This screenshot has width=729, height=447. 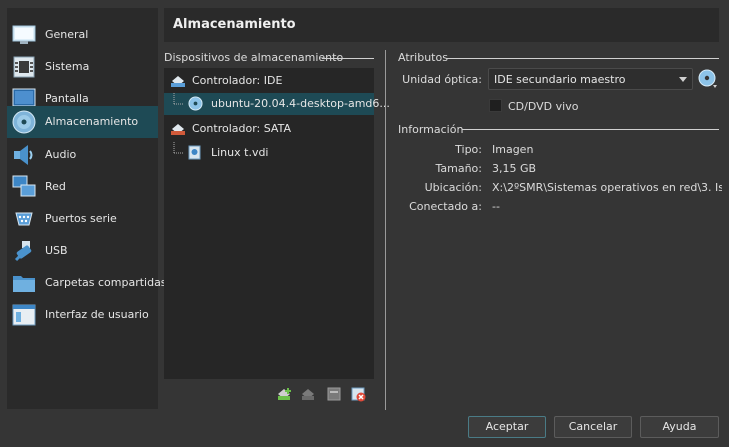 I want to click on ui-window-icon, so click(x=24, y=315).